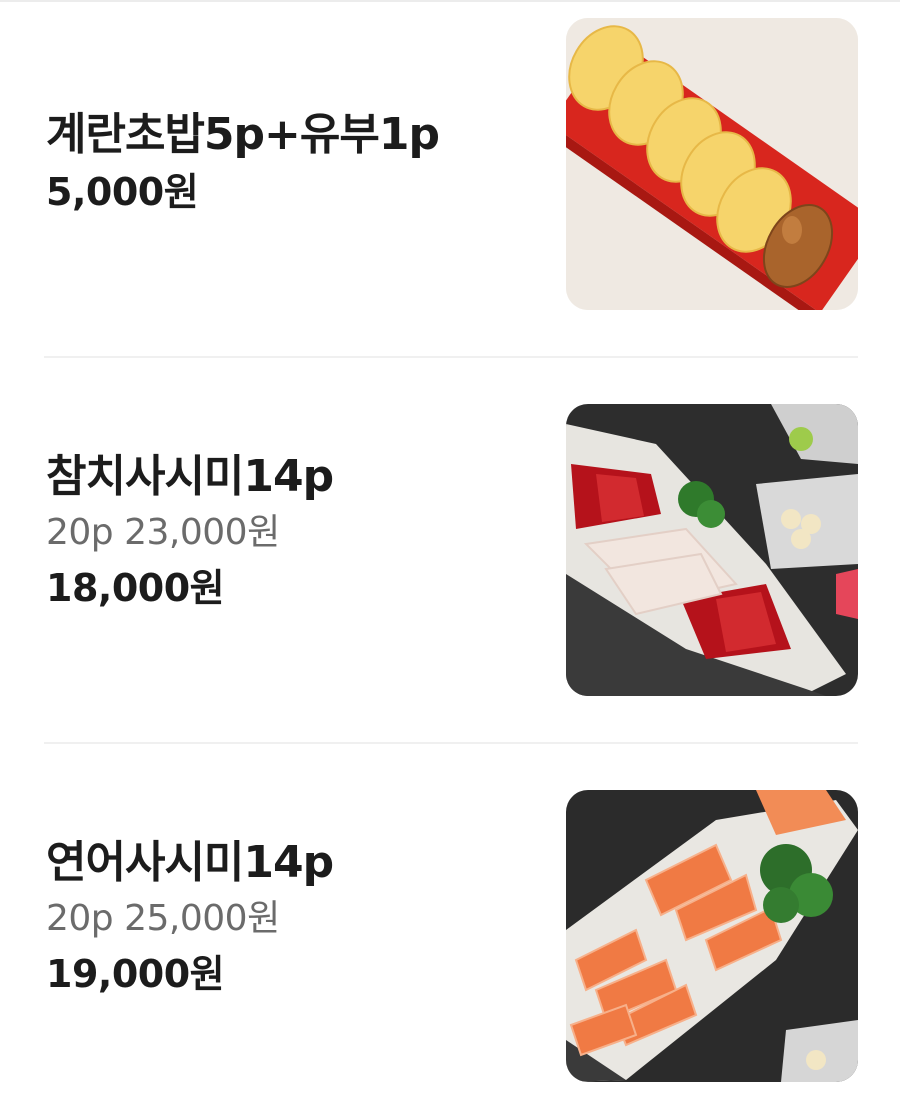 The height and width of the screenshot is (1105, 900). What do you see at coordinates (291, 918) in the screenshot?
I see `menu-item-text: 연어사시미14p 20p 25,000원 19,000원` at bounding box center [291, 918].